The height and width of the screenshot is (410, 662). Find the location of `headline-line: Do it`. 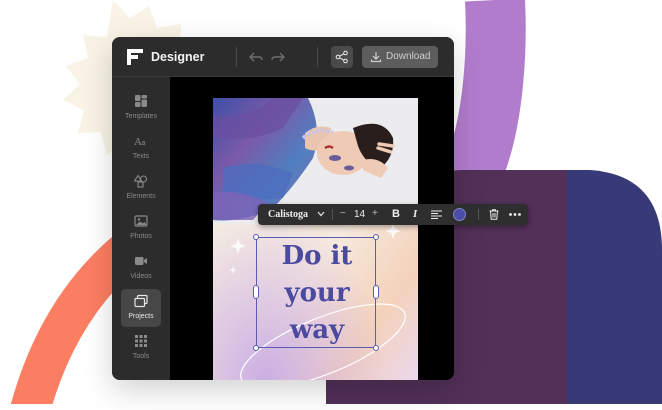

headline-line: Do it is located at coordinates (317, 256).